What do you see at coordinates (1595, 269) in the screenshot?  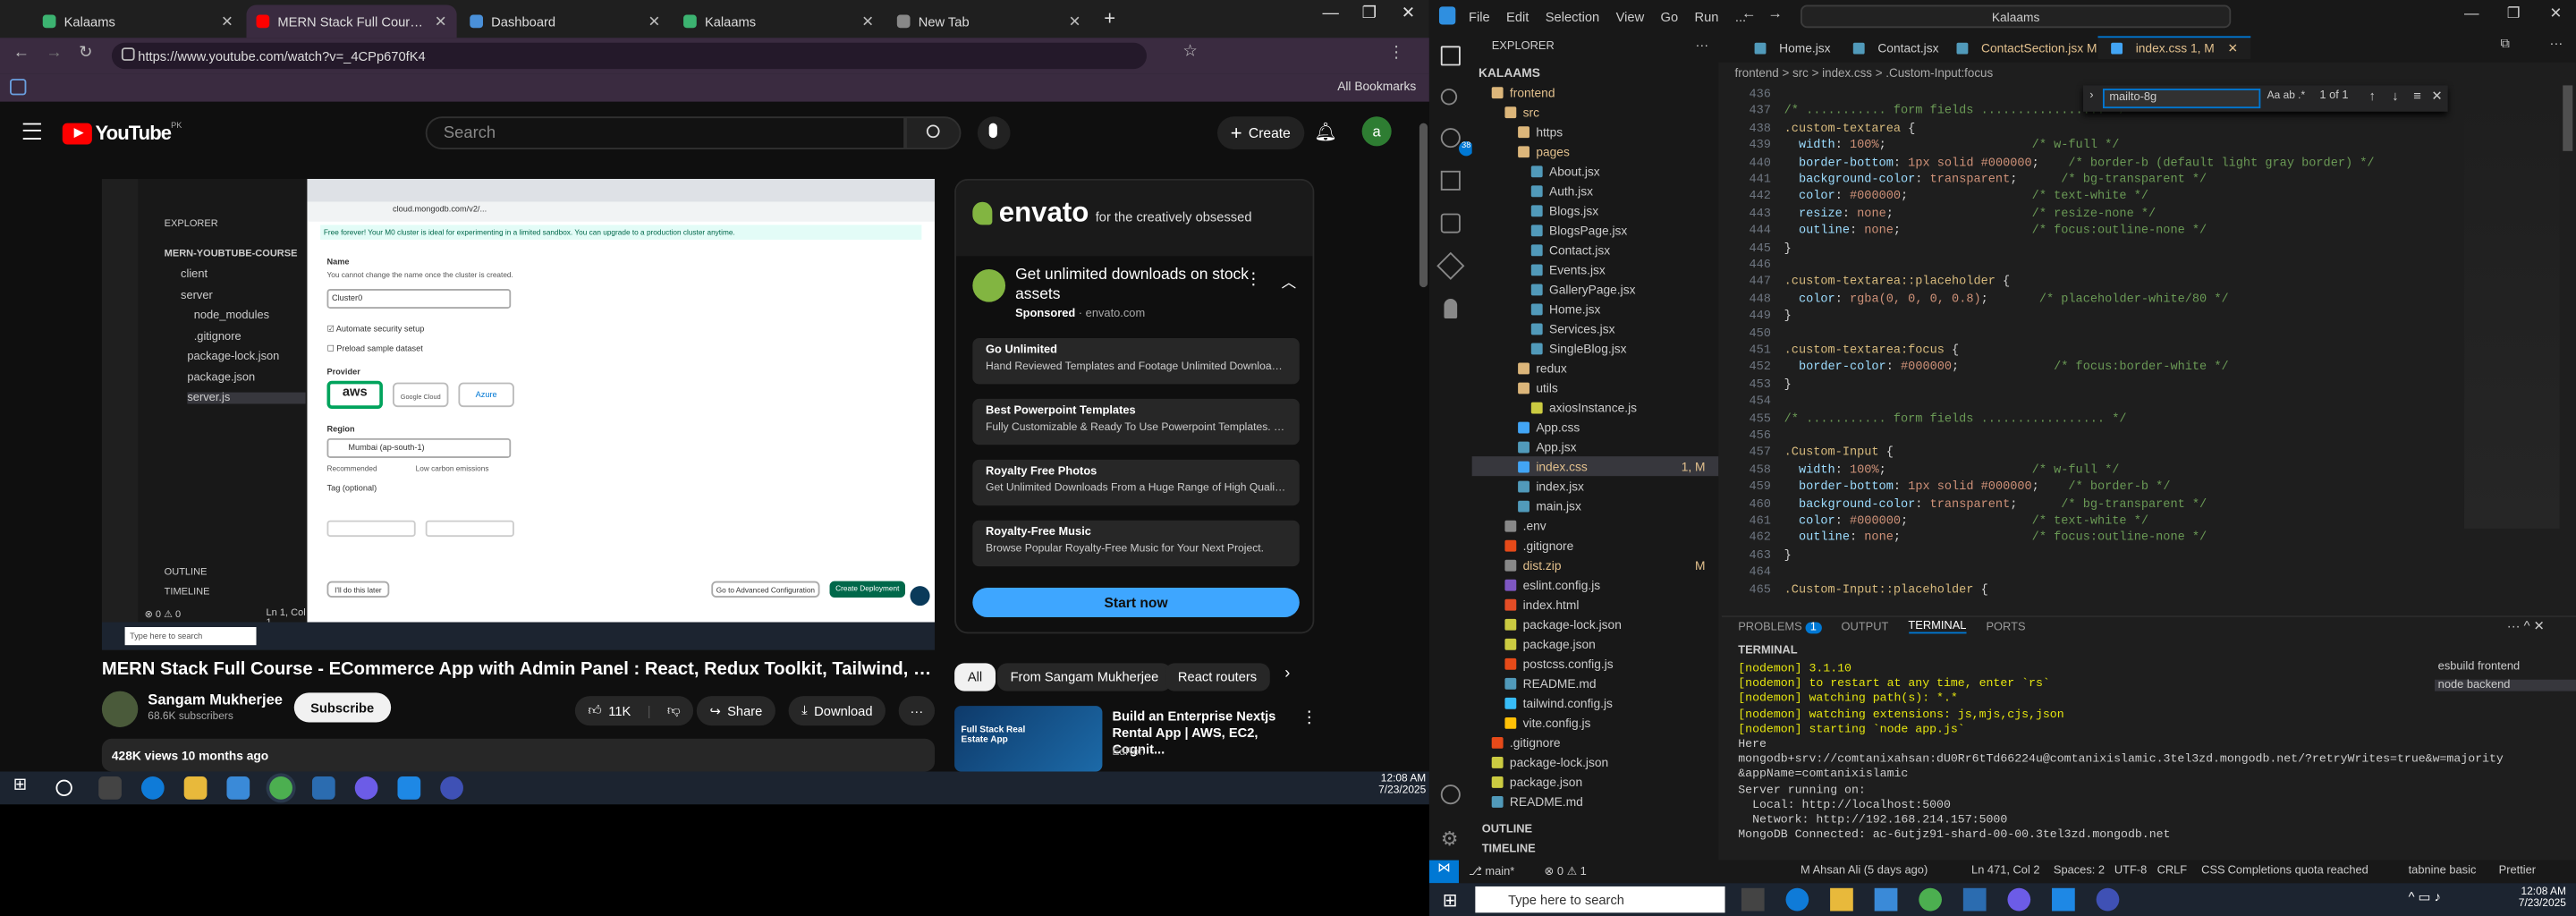 I see `tree-item: Events.jsx` at bounding box center [1595, 269].